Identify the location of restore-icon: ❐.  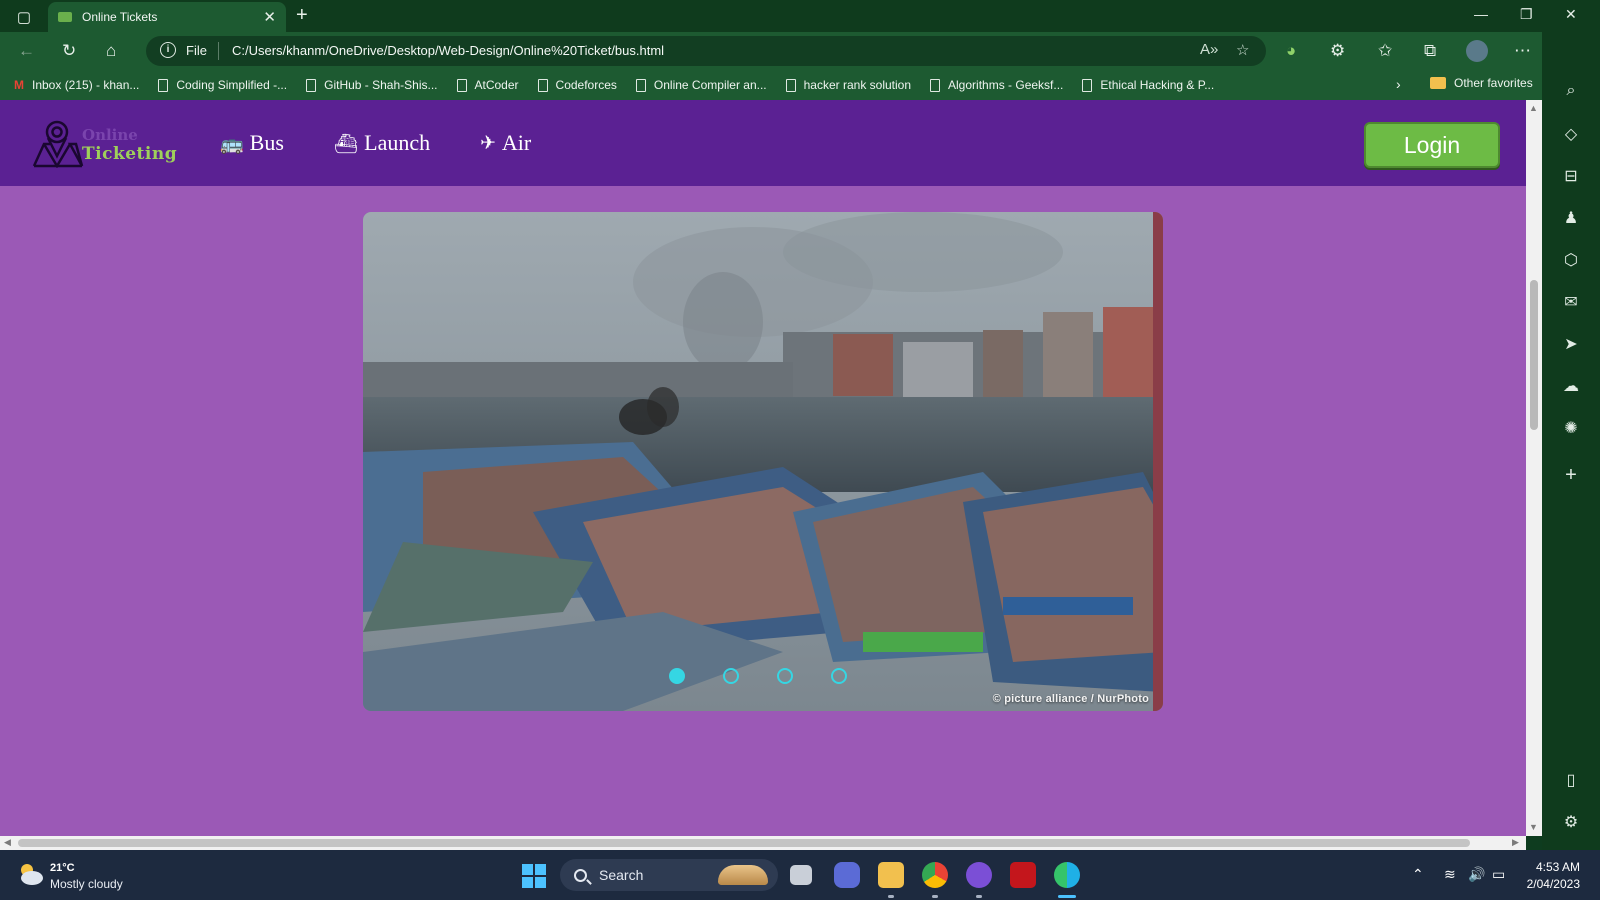
(1526, 14).